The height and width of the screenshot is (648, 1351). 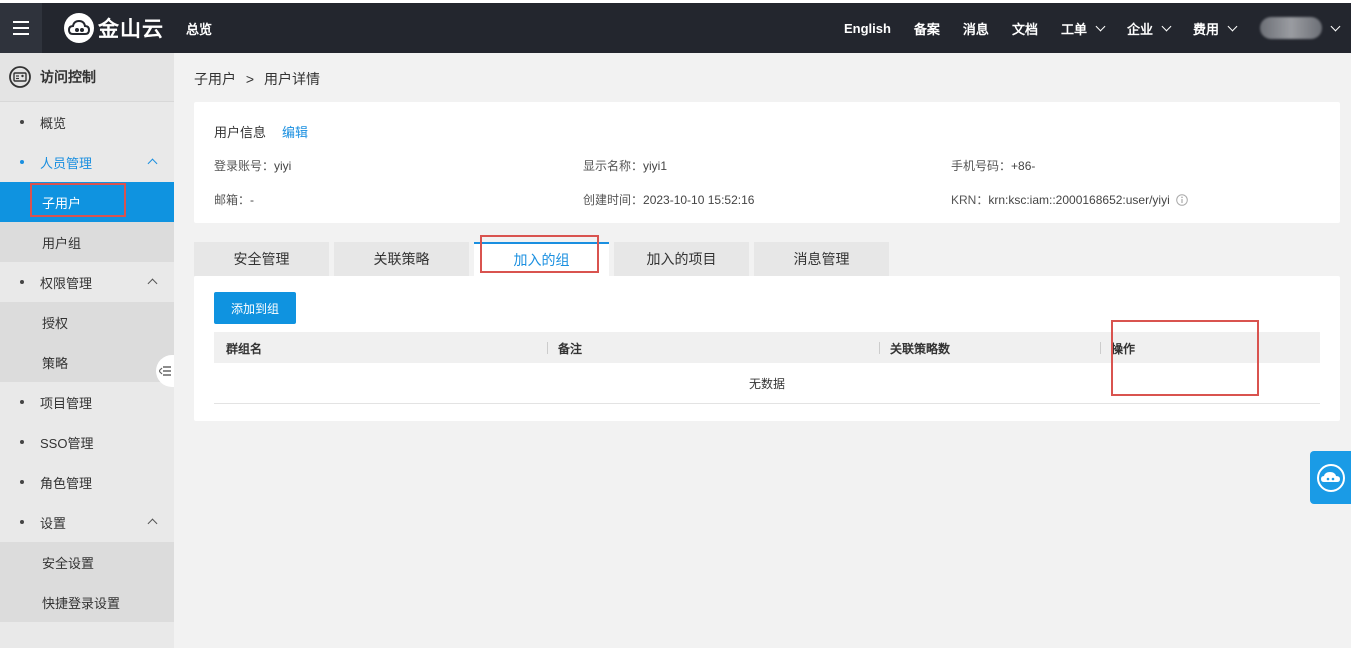 What do you see at coordinates (1025, 28) in the screenshot?
I see `docs-link: 文档` at bounding box center [1025, 28].